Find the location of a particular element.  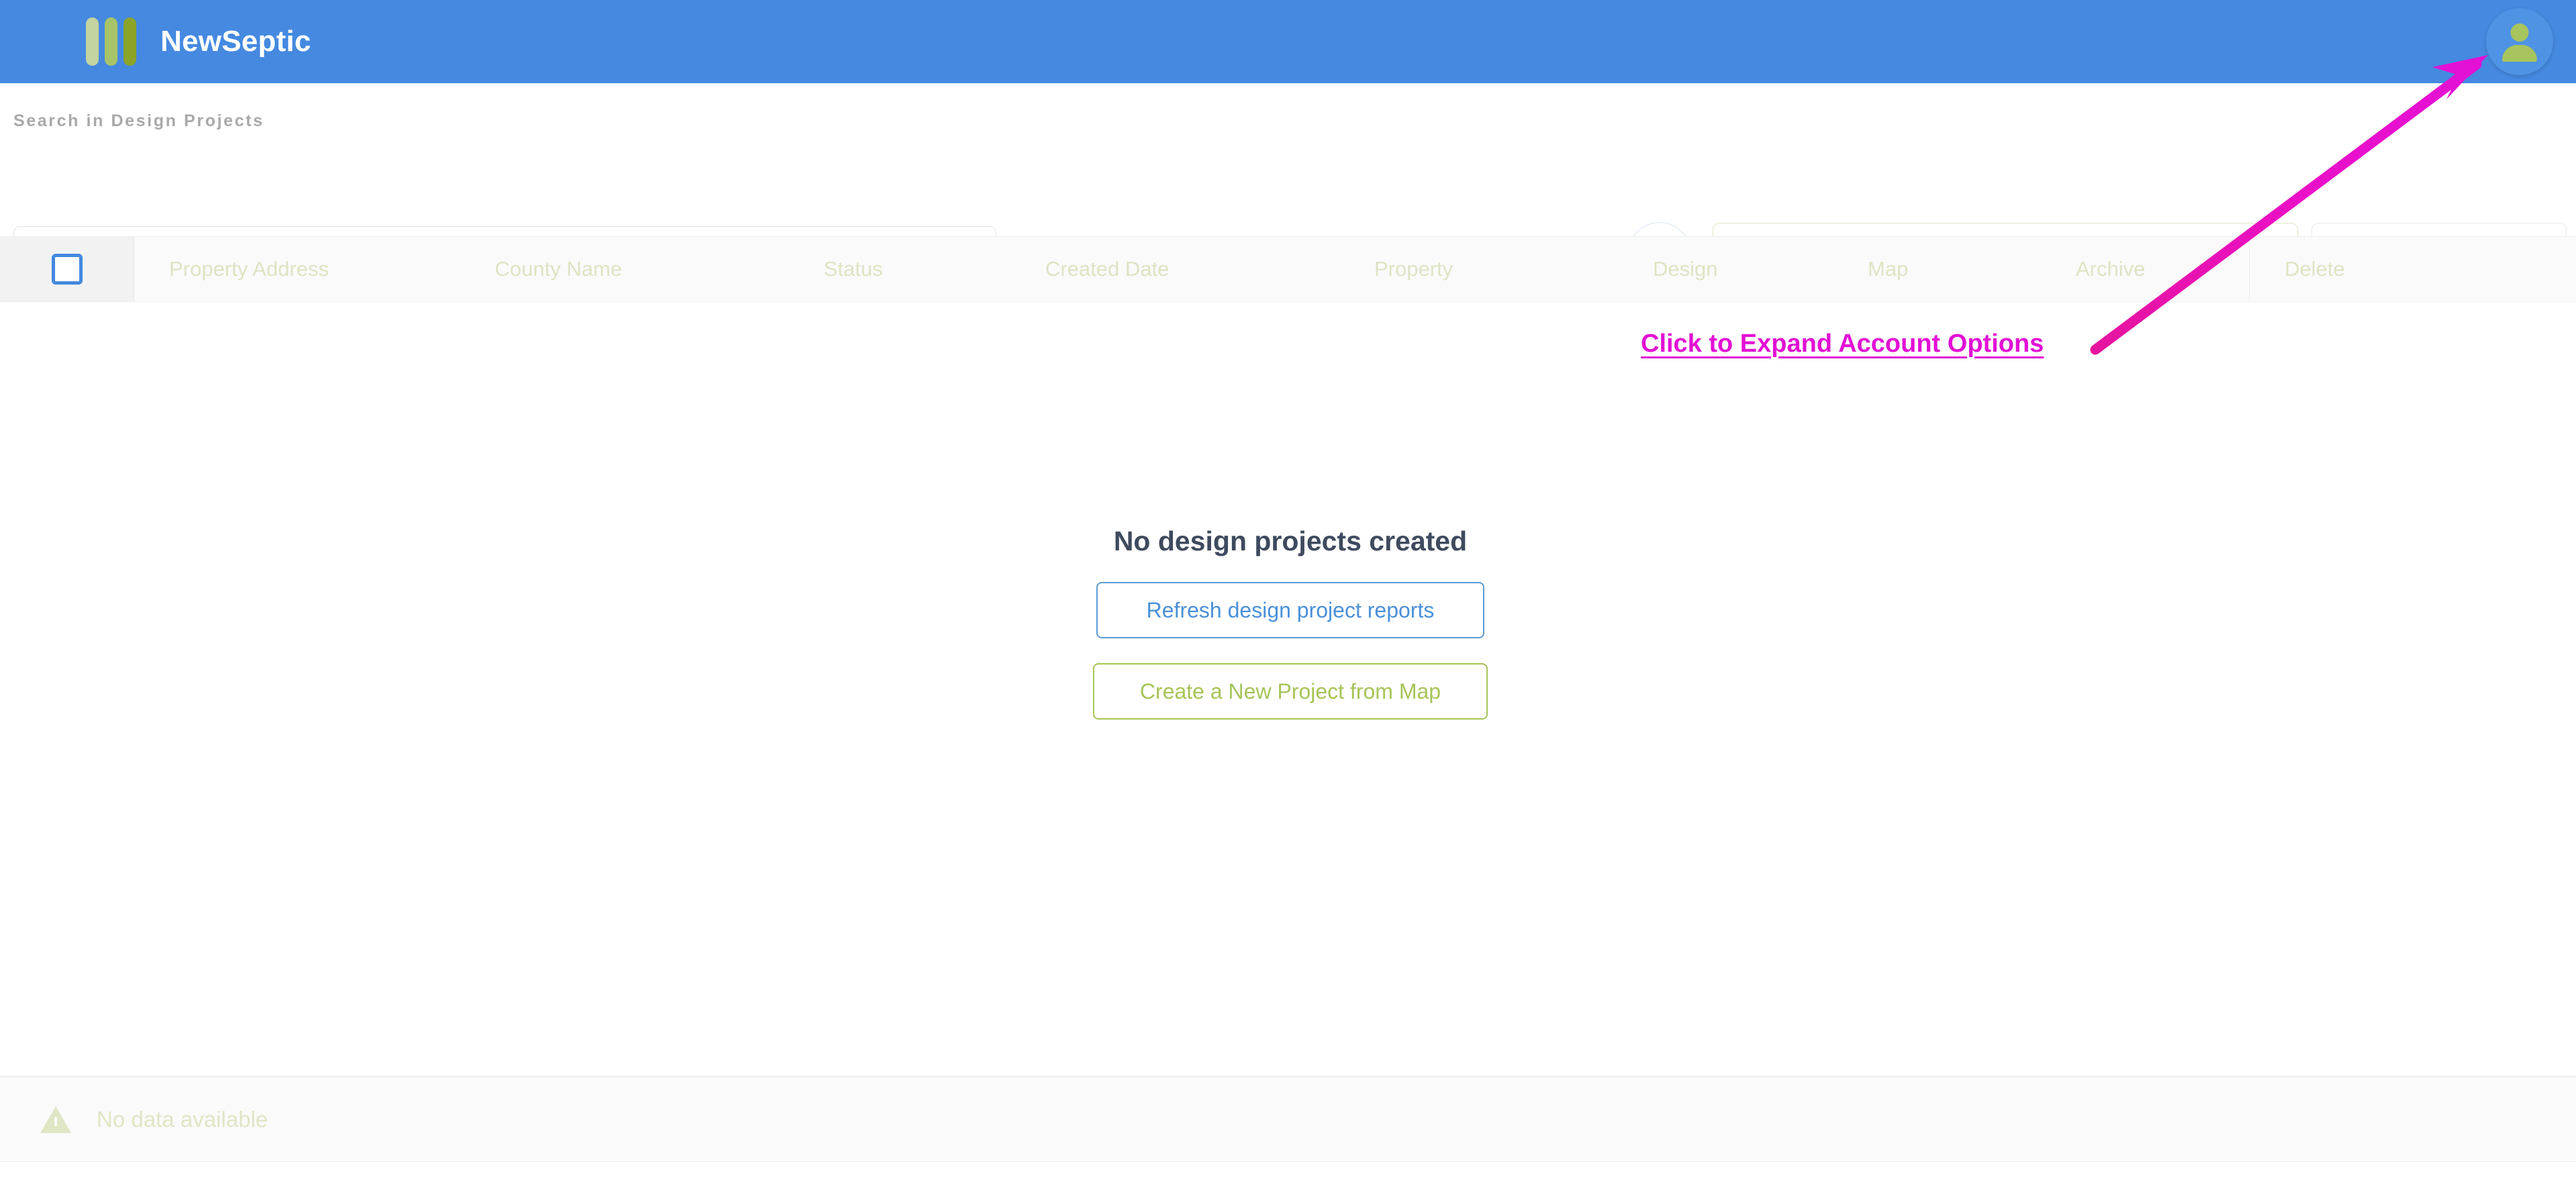

column-header-archive: Archive is located at coordinates (2145, 269).